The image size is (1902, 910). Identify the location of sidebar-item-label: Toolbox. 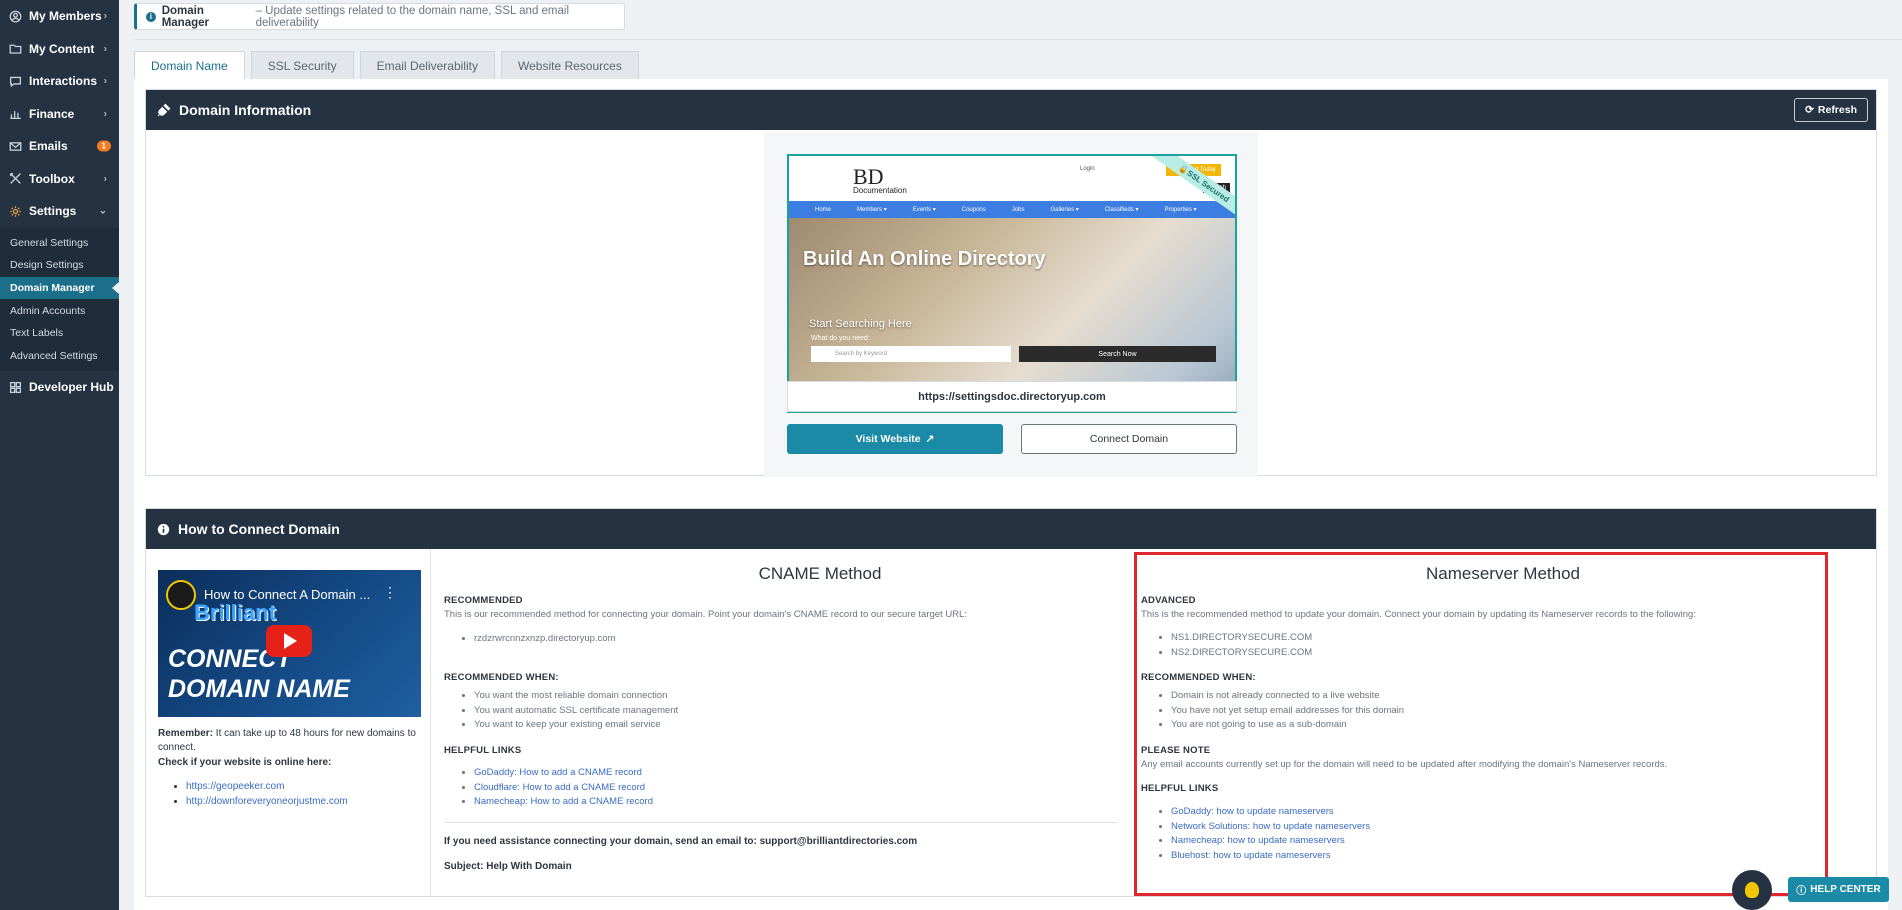
(52, 178).